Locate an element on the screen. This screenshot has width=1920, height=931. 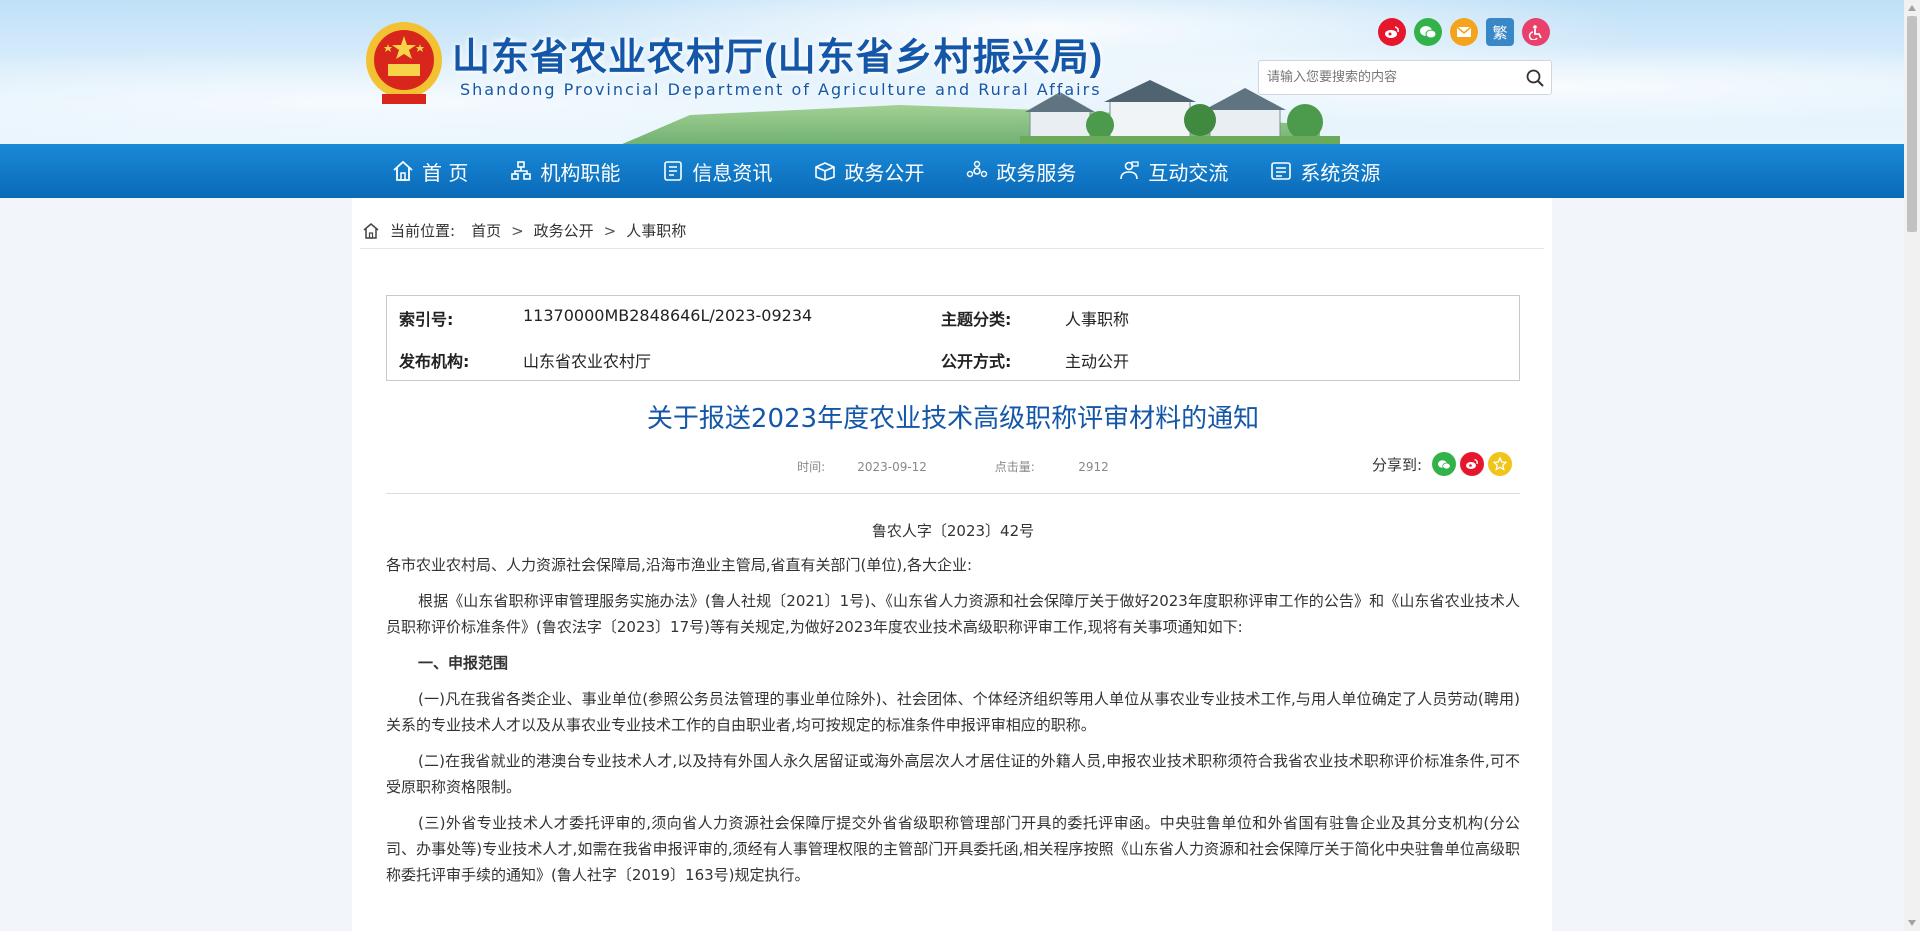
nav-item-government-affairs: 政务公开 is located at coordinates (869, 171).